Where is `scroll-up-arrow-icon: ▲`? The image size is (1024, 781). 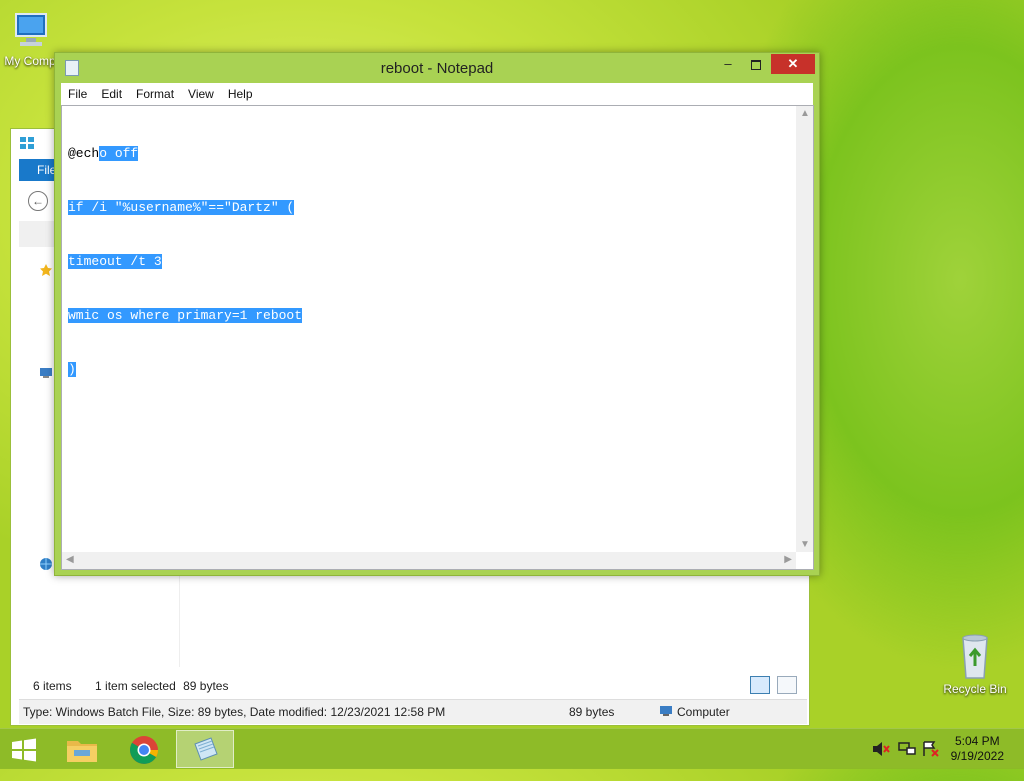 scroll-up-arrow-icon: ▲ is located at coordinates (805, 113).